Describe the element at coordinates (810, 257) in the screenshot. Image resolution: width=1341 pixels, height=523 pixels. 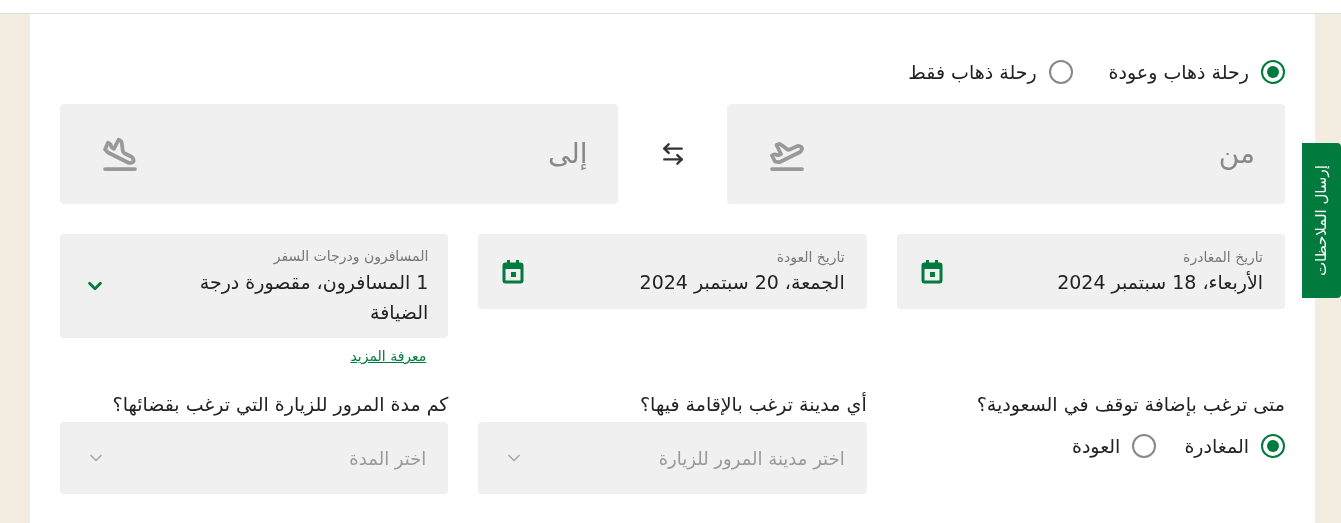
I see `field-label: تاريخ العودة` at that location.